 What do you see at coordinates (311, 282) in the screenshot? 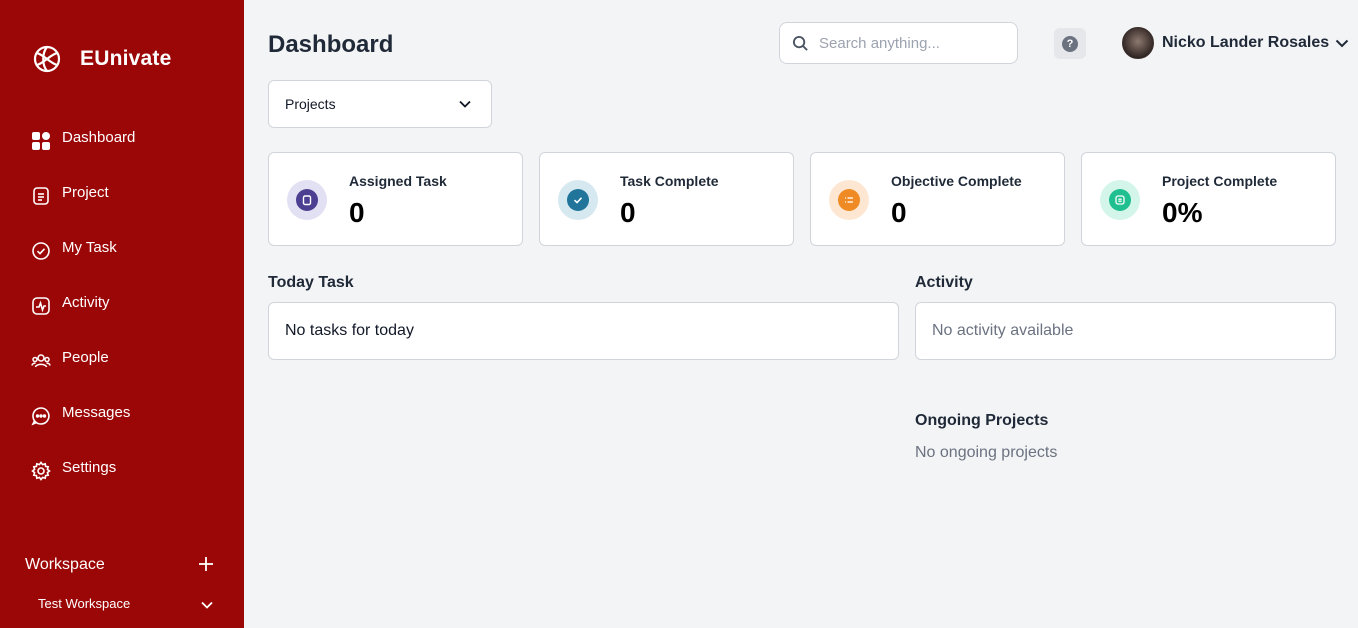
I see `today-task-title: Today Task` at bounding box center [311, 282].